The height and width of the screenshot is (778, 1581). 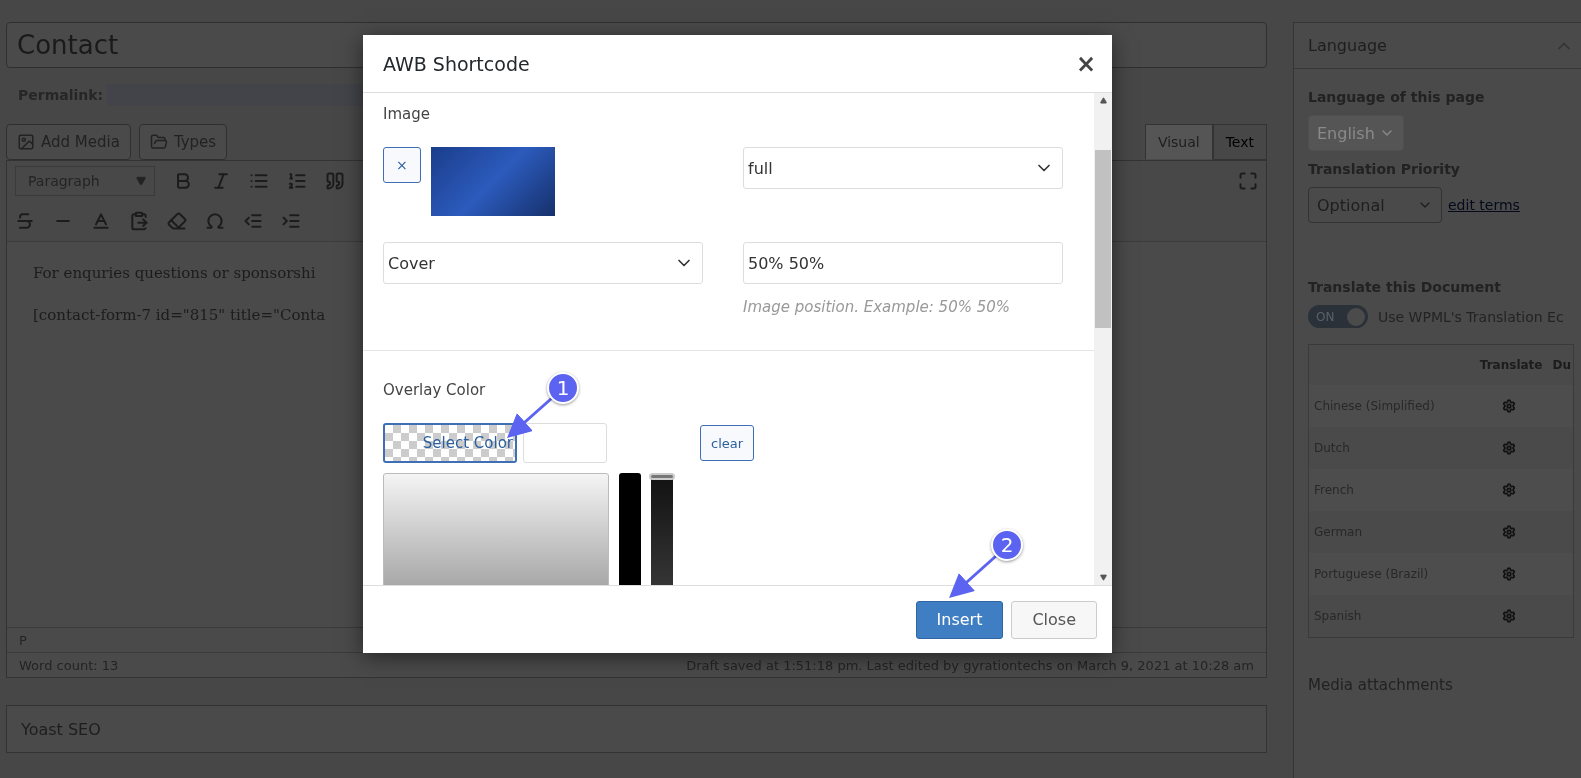 I want to click on hex-field, so click(x=565, y=443).